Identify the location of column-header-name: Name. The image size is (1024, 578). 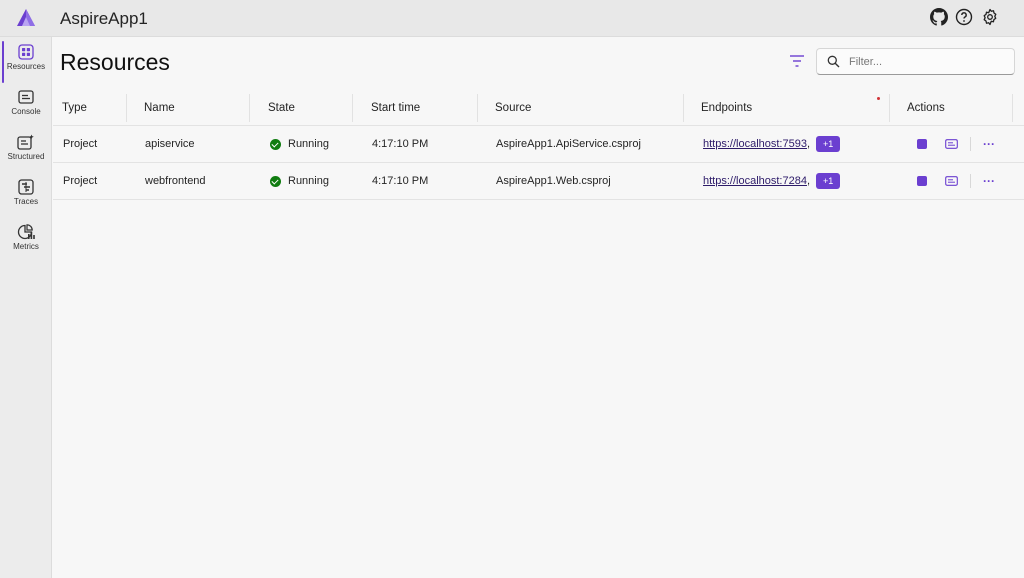
(159, 107).